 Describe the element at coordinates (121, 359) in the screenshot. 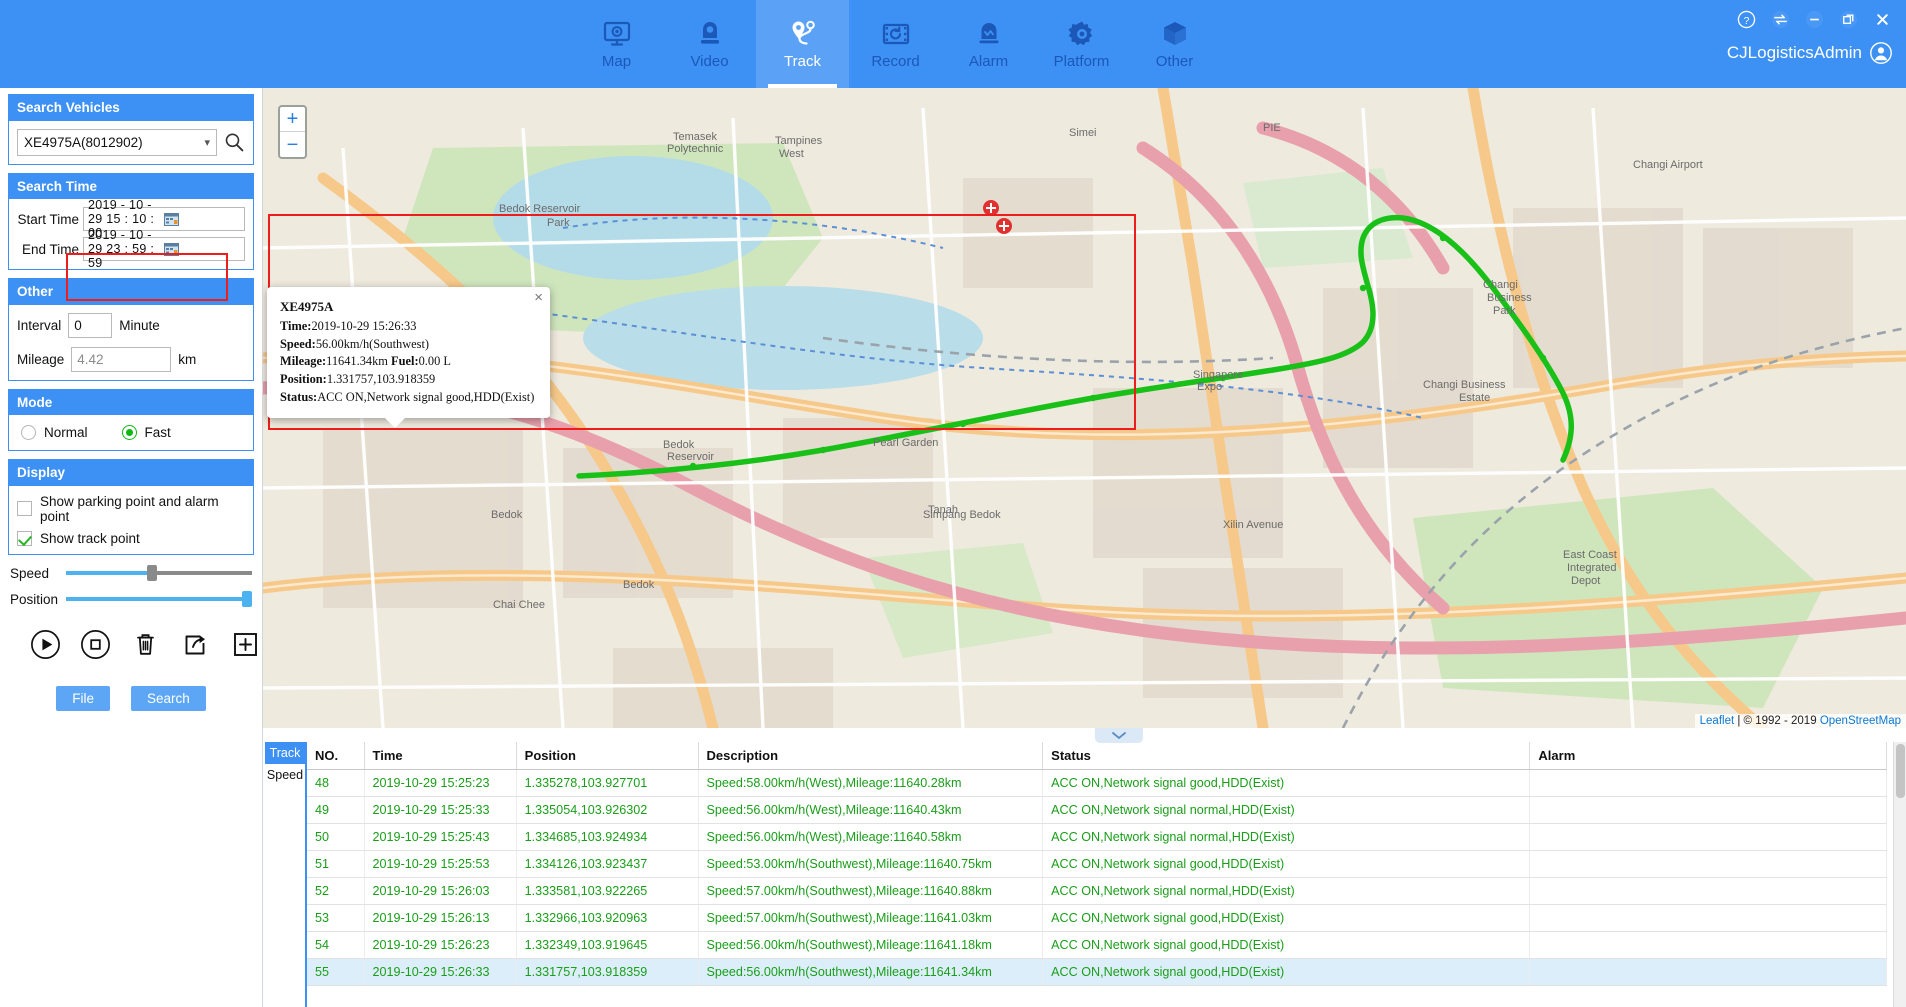

I see `mileage-input` at that location.